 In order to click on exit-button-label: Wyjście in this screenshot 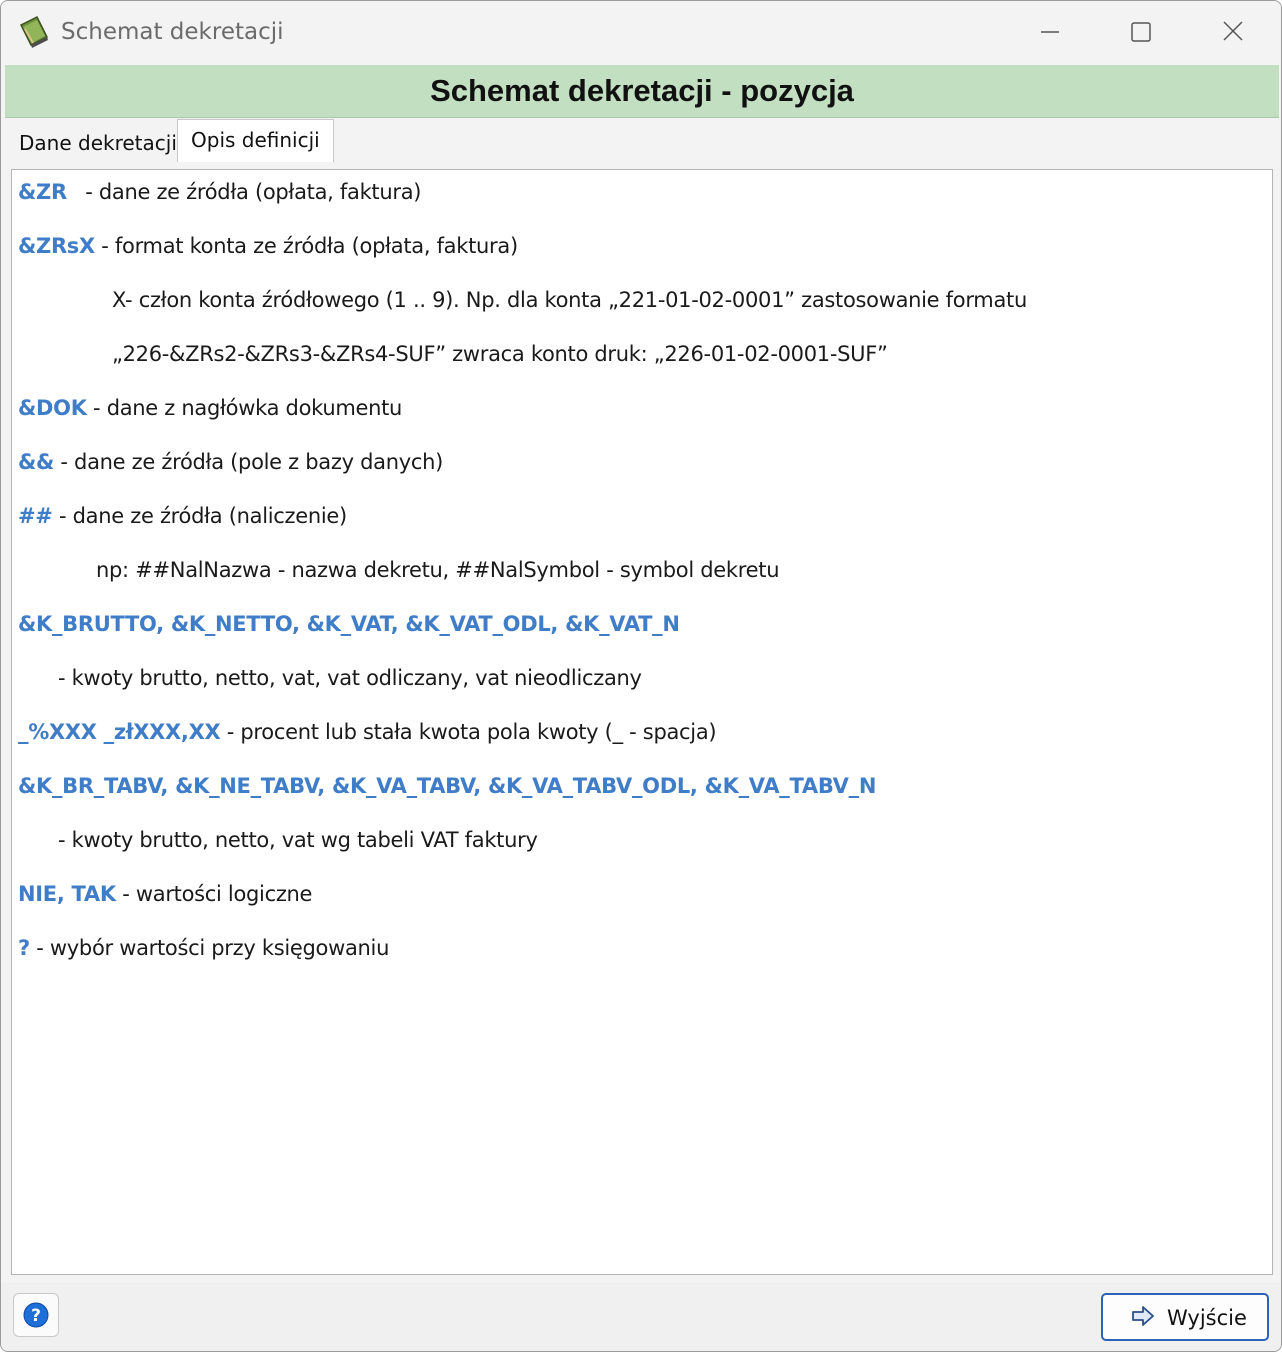, I will do `click(1207, 1318)`.